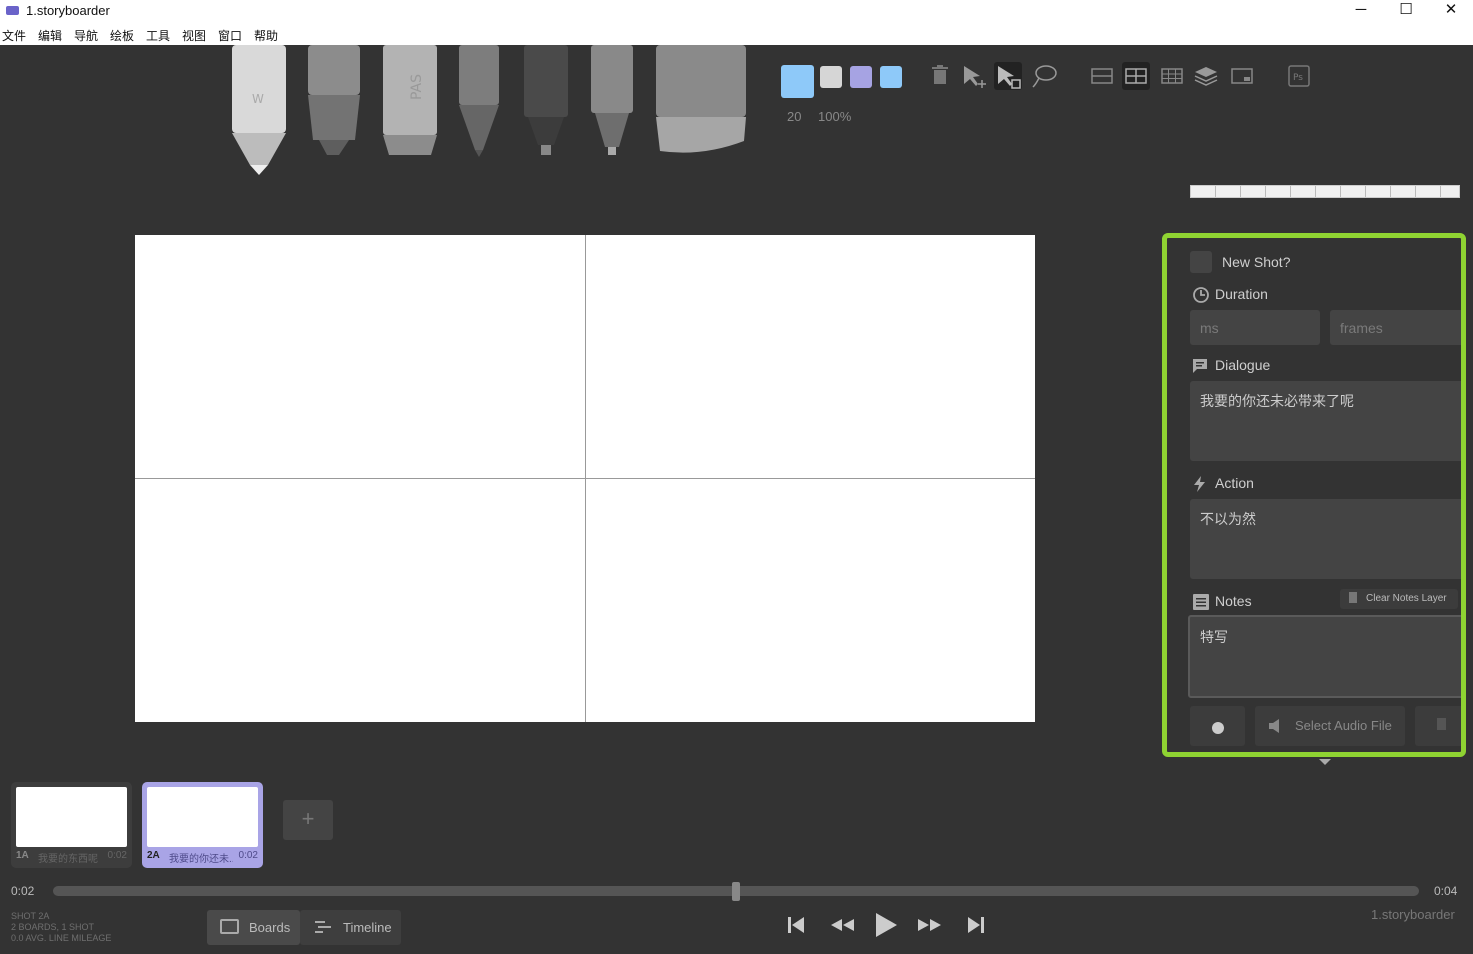 The width and height of the screenshot is (1473, 954). What do you see at coordinates (736, 891) in the screenshot?
I see `scrubber-handle` at bounding box center [736, 891].